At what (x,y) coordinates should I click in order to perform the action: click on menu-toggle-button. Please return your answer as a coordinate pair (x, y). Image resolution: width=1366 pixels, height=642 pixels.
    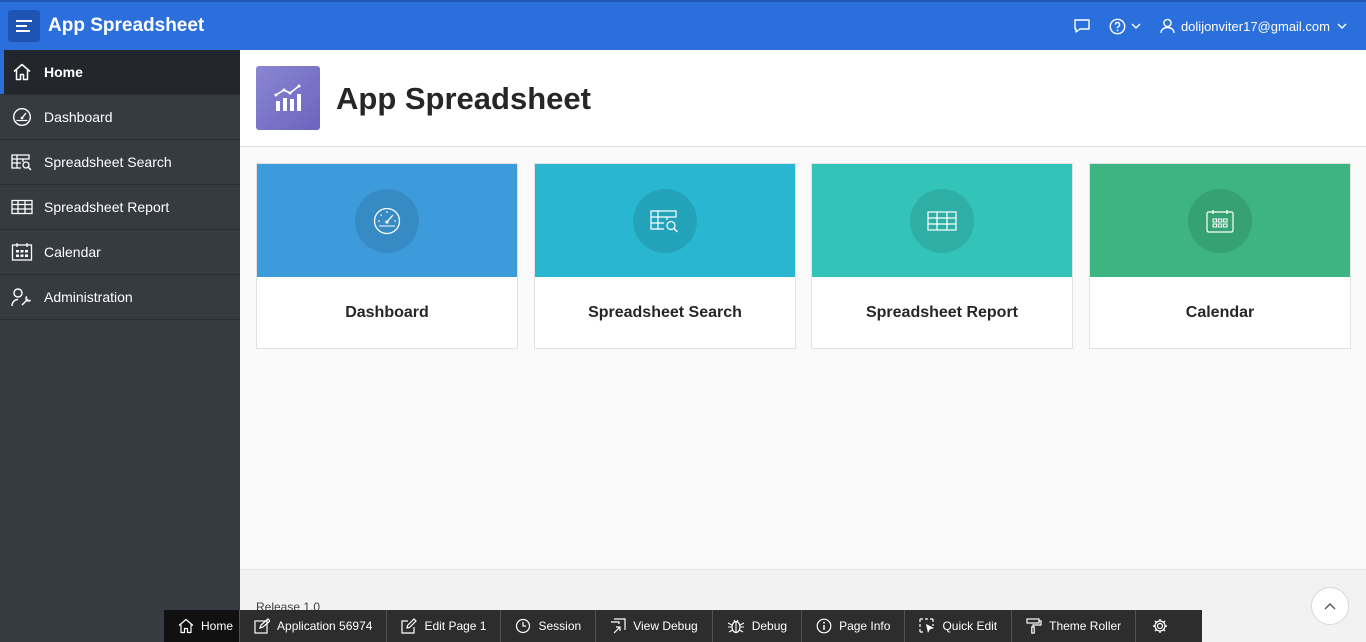
    Looking at the image, I should click on (24, 26).